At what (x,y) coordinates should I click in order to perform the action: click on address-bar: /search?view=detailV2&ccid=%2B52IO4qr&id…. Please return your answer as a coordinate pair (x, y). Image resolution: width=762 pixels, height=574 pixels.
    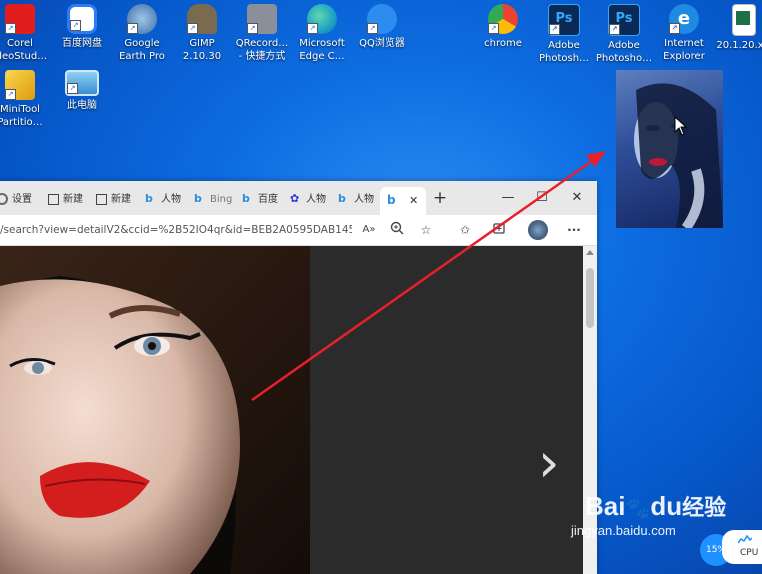
    Looking at the image, I should click on (298, 230).